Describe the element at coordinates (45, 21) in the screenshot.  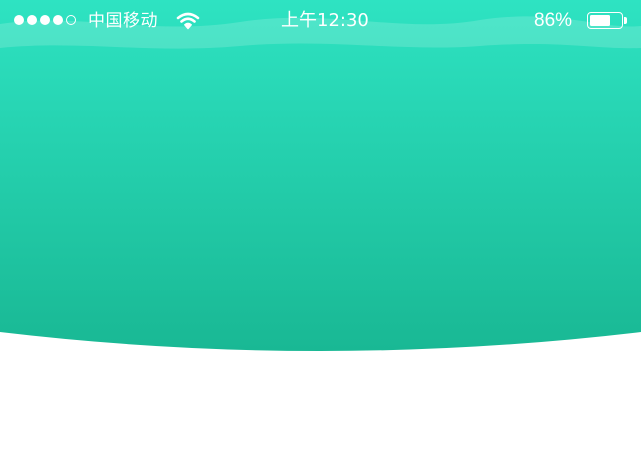
I see `signal-strength-icon` at that location.